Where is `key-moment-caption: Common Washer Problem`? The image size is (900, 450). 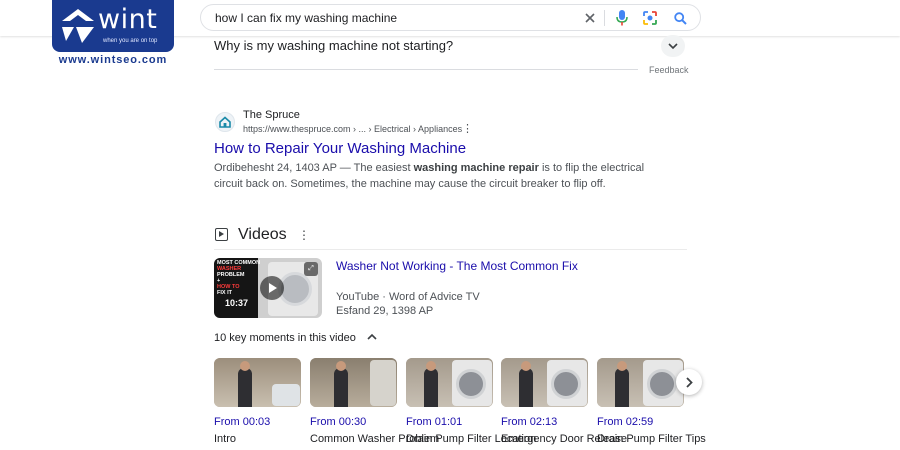 key-moment-caption: Common Washer Problem is located at coordinates (375, 439).